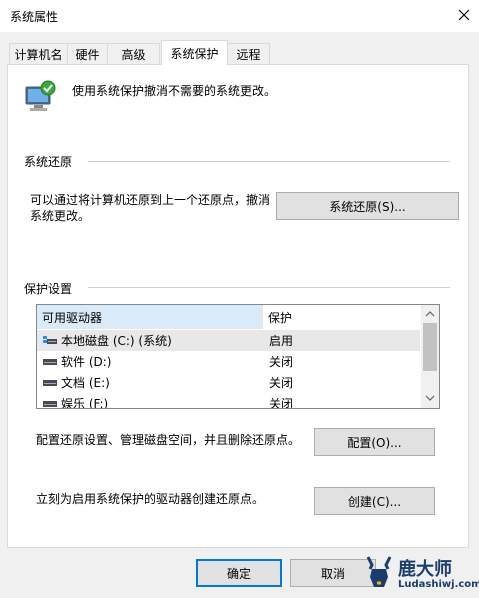  What do you see at coordinates (50, 341) in the screenshot?
I see `system-drive-icon` at bounding box center [50, 341].